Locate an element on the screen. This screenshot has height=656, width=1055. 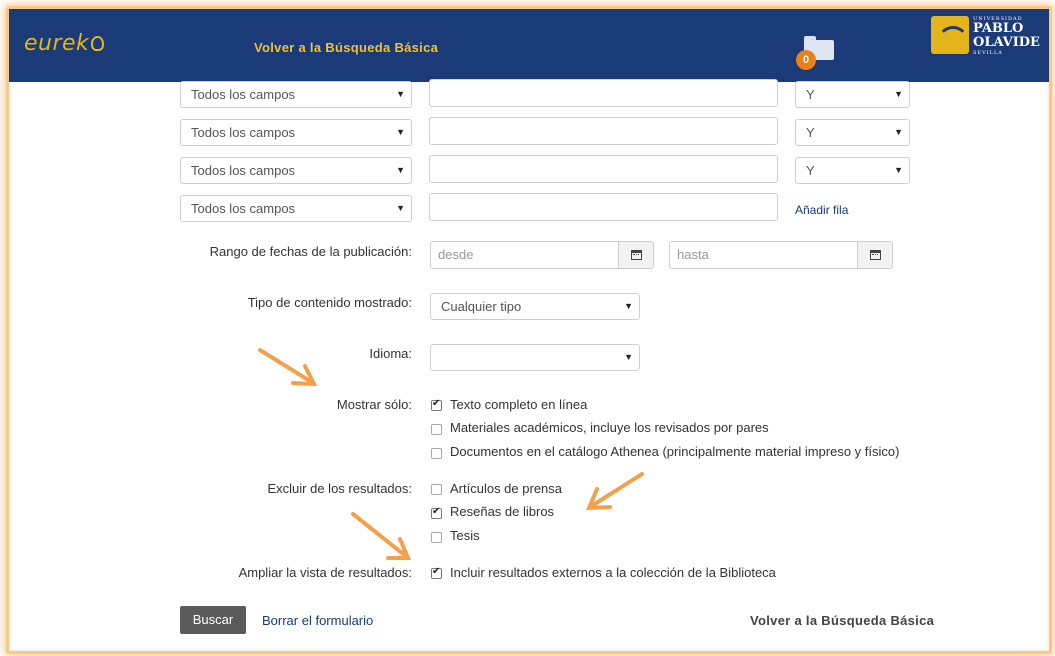
date-from-input: desde is located at coordinates (525, 255).